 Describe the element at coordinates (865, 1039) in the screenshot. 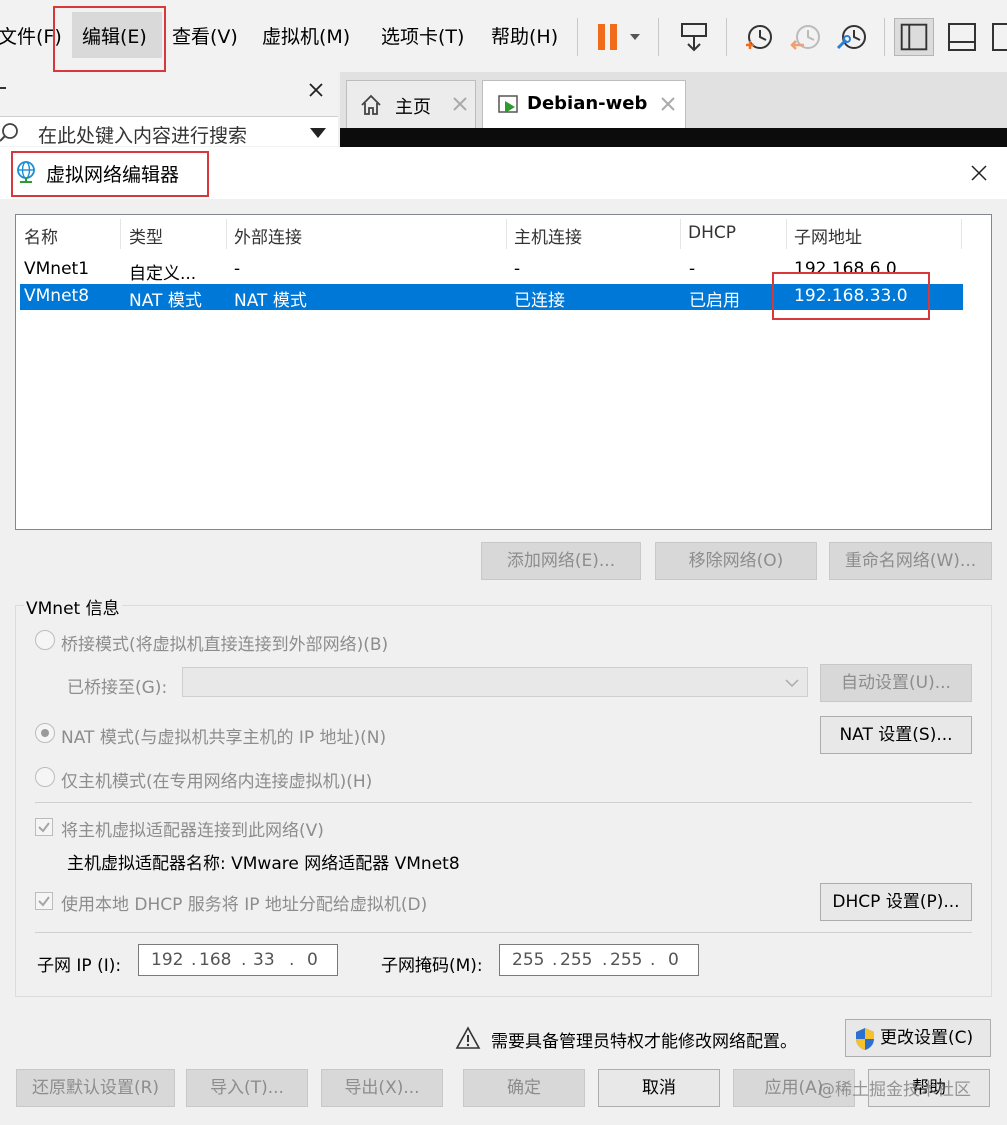

I see `uac-shield-icon` at that location.